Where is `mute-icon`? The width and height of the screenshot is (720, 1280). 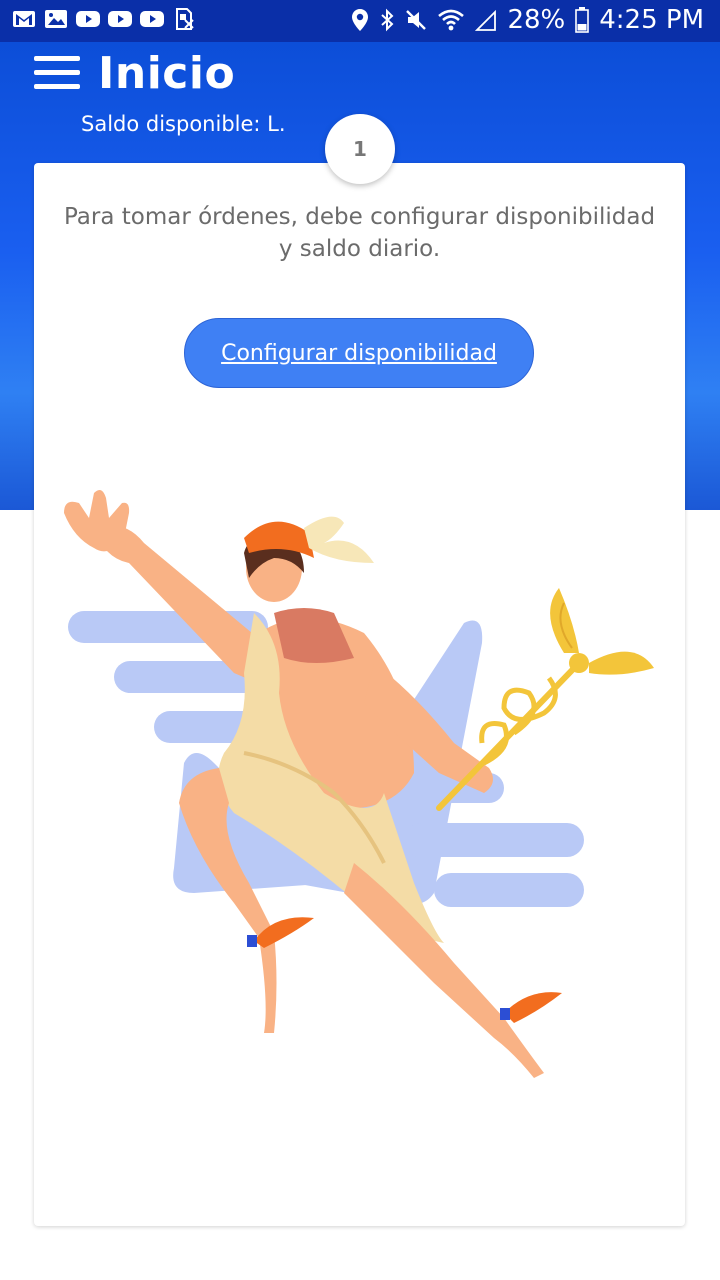
mute-icon is located at coordinates (416, 20).